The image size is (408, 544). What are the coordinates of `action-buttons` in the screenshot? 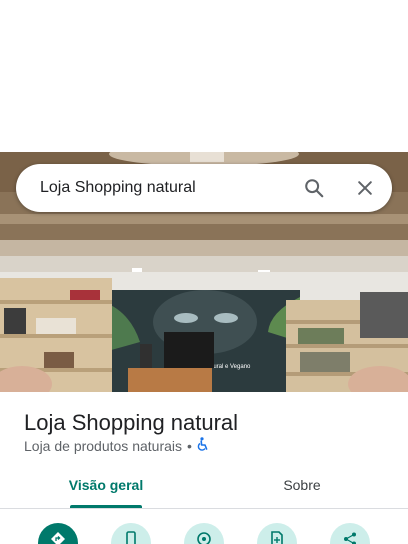 It's located at (204, 530).